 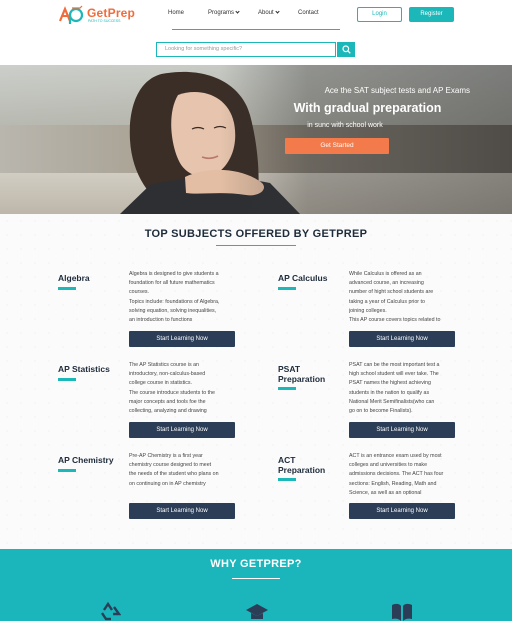 I want to click on start-learning-button-algebra: Start Learning Now, so click(x=182, y=339).